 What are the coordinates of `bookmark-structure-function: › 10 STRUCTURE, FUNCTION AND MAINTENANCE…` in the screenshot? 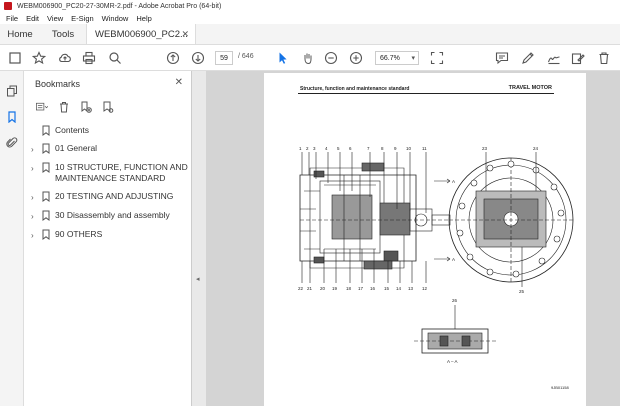 It's located at (110, 173).